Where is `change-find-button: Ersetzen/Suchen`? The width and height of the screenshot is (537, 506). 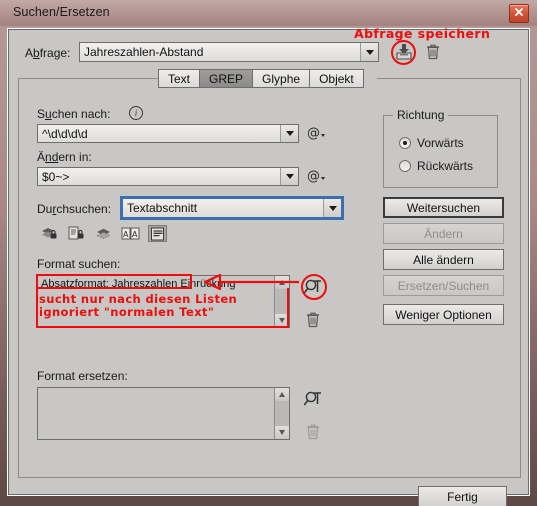 change-find-button: Ersetzen/Suchen is located at coordinates (443, 285).